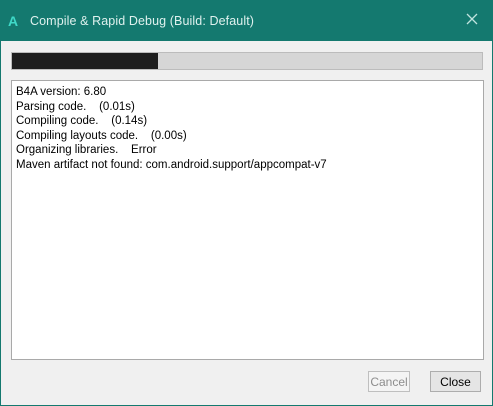 The image size is (493, 406). What do you see at coordinates (247, 61) in the screenshot?
I see `build-progress-bar` at bounding box center [247, 61].